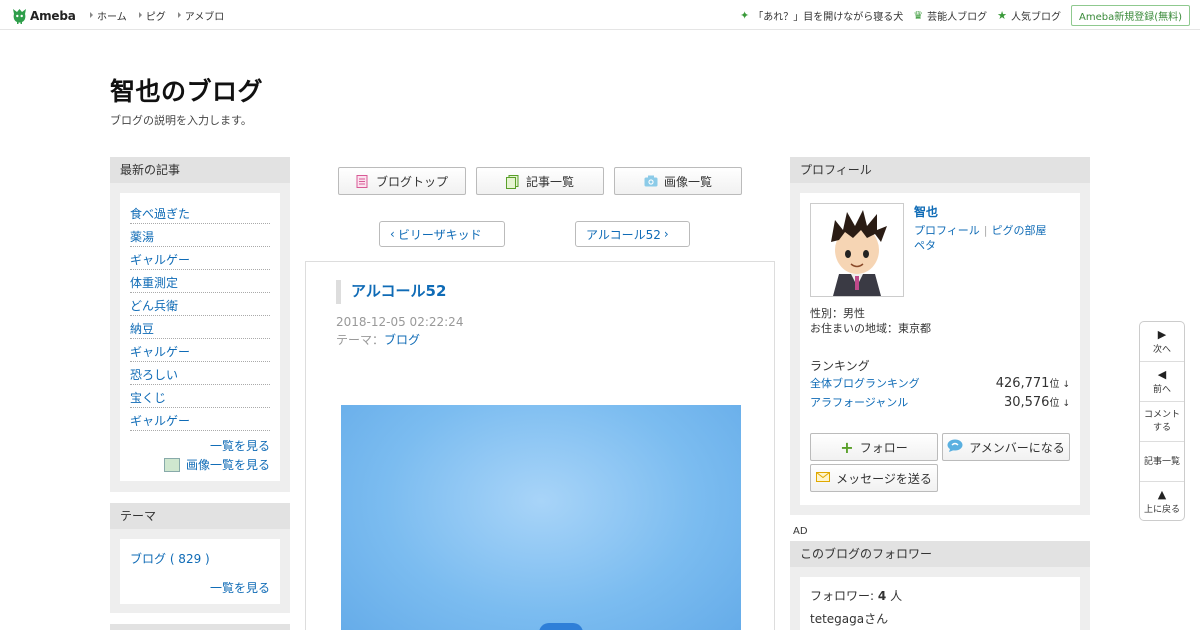 Image resolution: width=1200 pixels, height=630 pixels. Describe the element at coordinates (940, 585) in the screenshot. I see `followers-box: このブログのフォロワー フォロワー: 4 人 tetegagaさん` at that location.